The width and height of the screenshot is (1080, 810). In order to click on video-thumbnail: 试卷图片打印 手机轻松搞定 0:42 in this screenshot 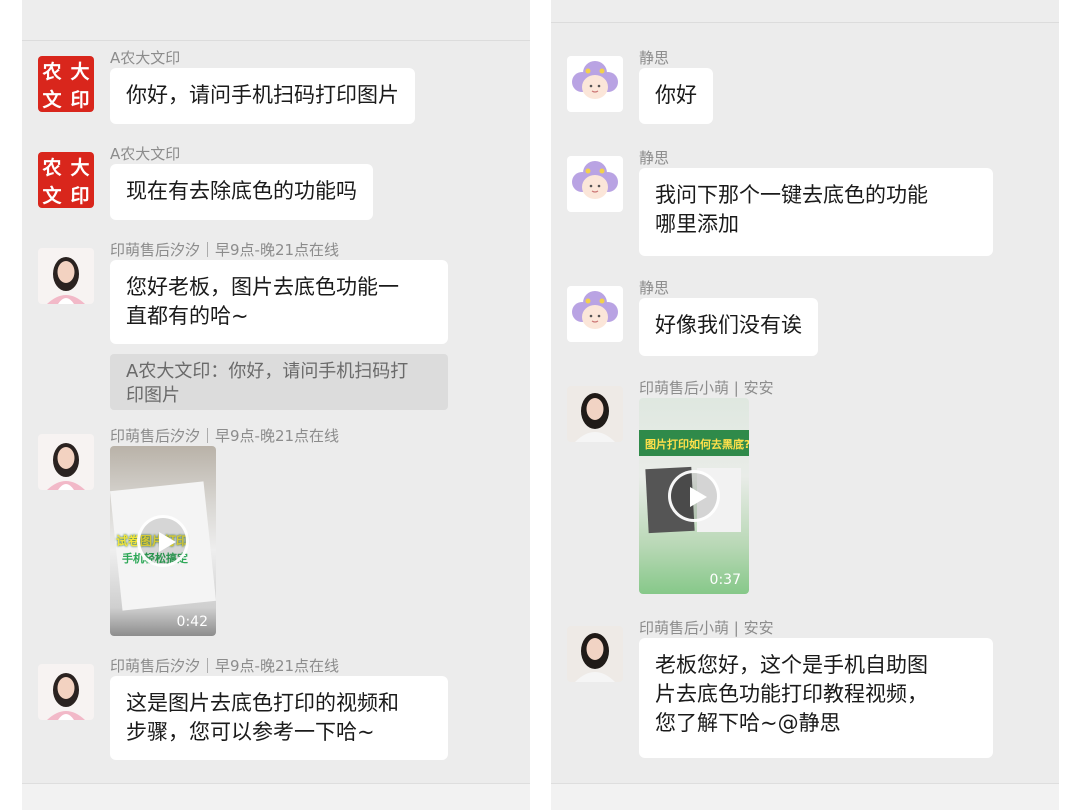, I will do `click(163, 541)`.